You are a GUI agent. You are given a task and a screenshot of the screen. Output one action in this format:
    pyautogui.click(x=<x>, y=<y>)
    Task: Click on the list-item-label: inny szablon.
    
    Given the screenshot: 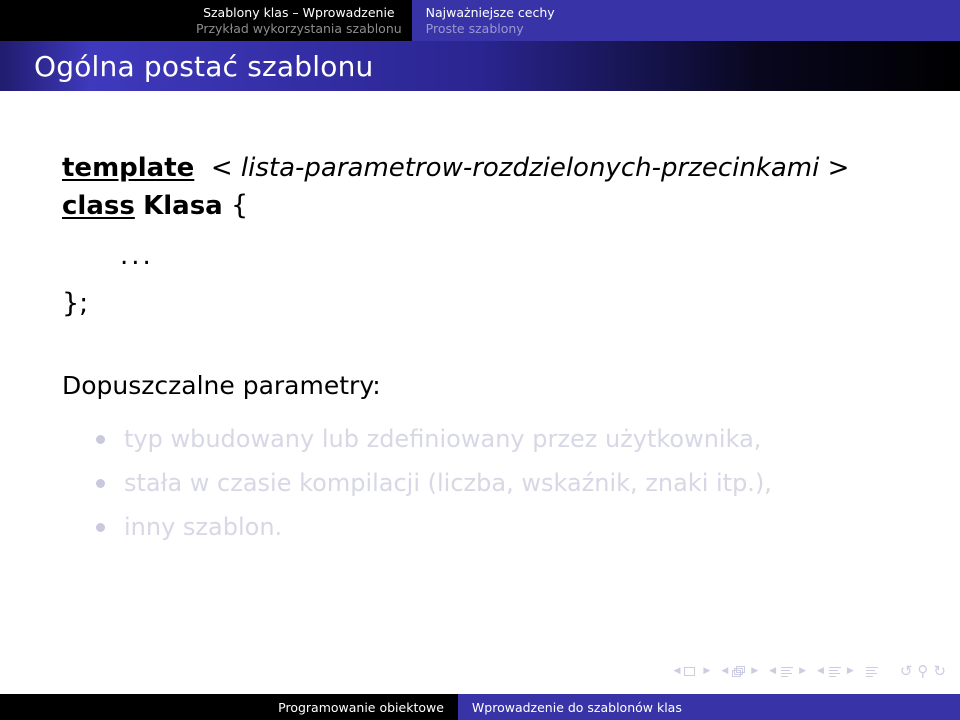 What is the action you would take?
    pyautogui.click(x=203, y=527)
    